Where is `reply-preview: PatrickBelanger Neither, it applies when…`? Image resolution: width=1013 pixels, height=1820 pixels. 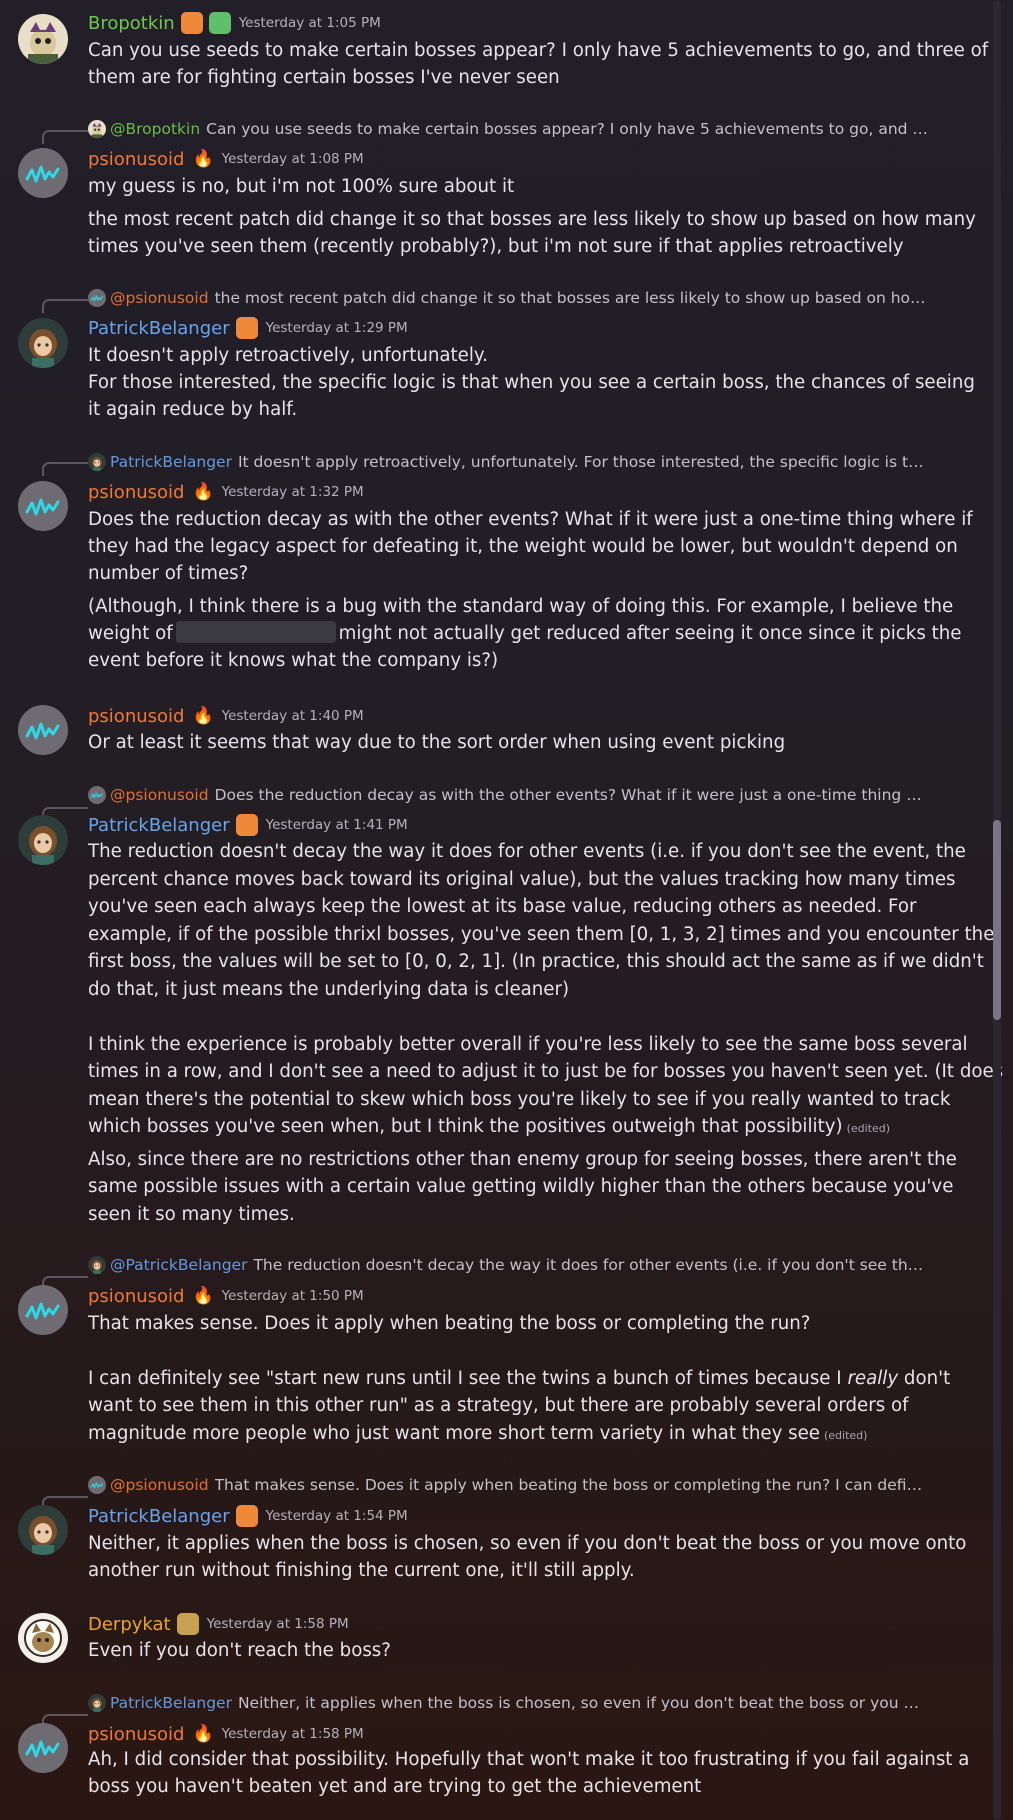
reply-preview: PatrickBelanger Neither, it applies when… is located at coordinates (508, 1703).